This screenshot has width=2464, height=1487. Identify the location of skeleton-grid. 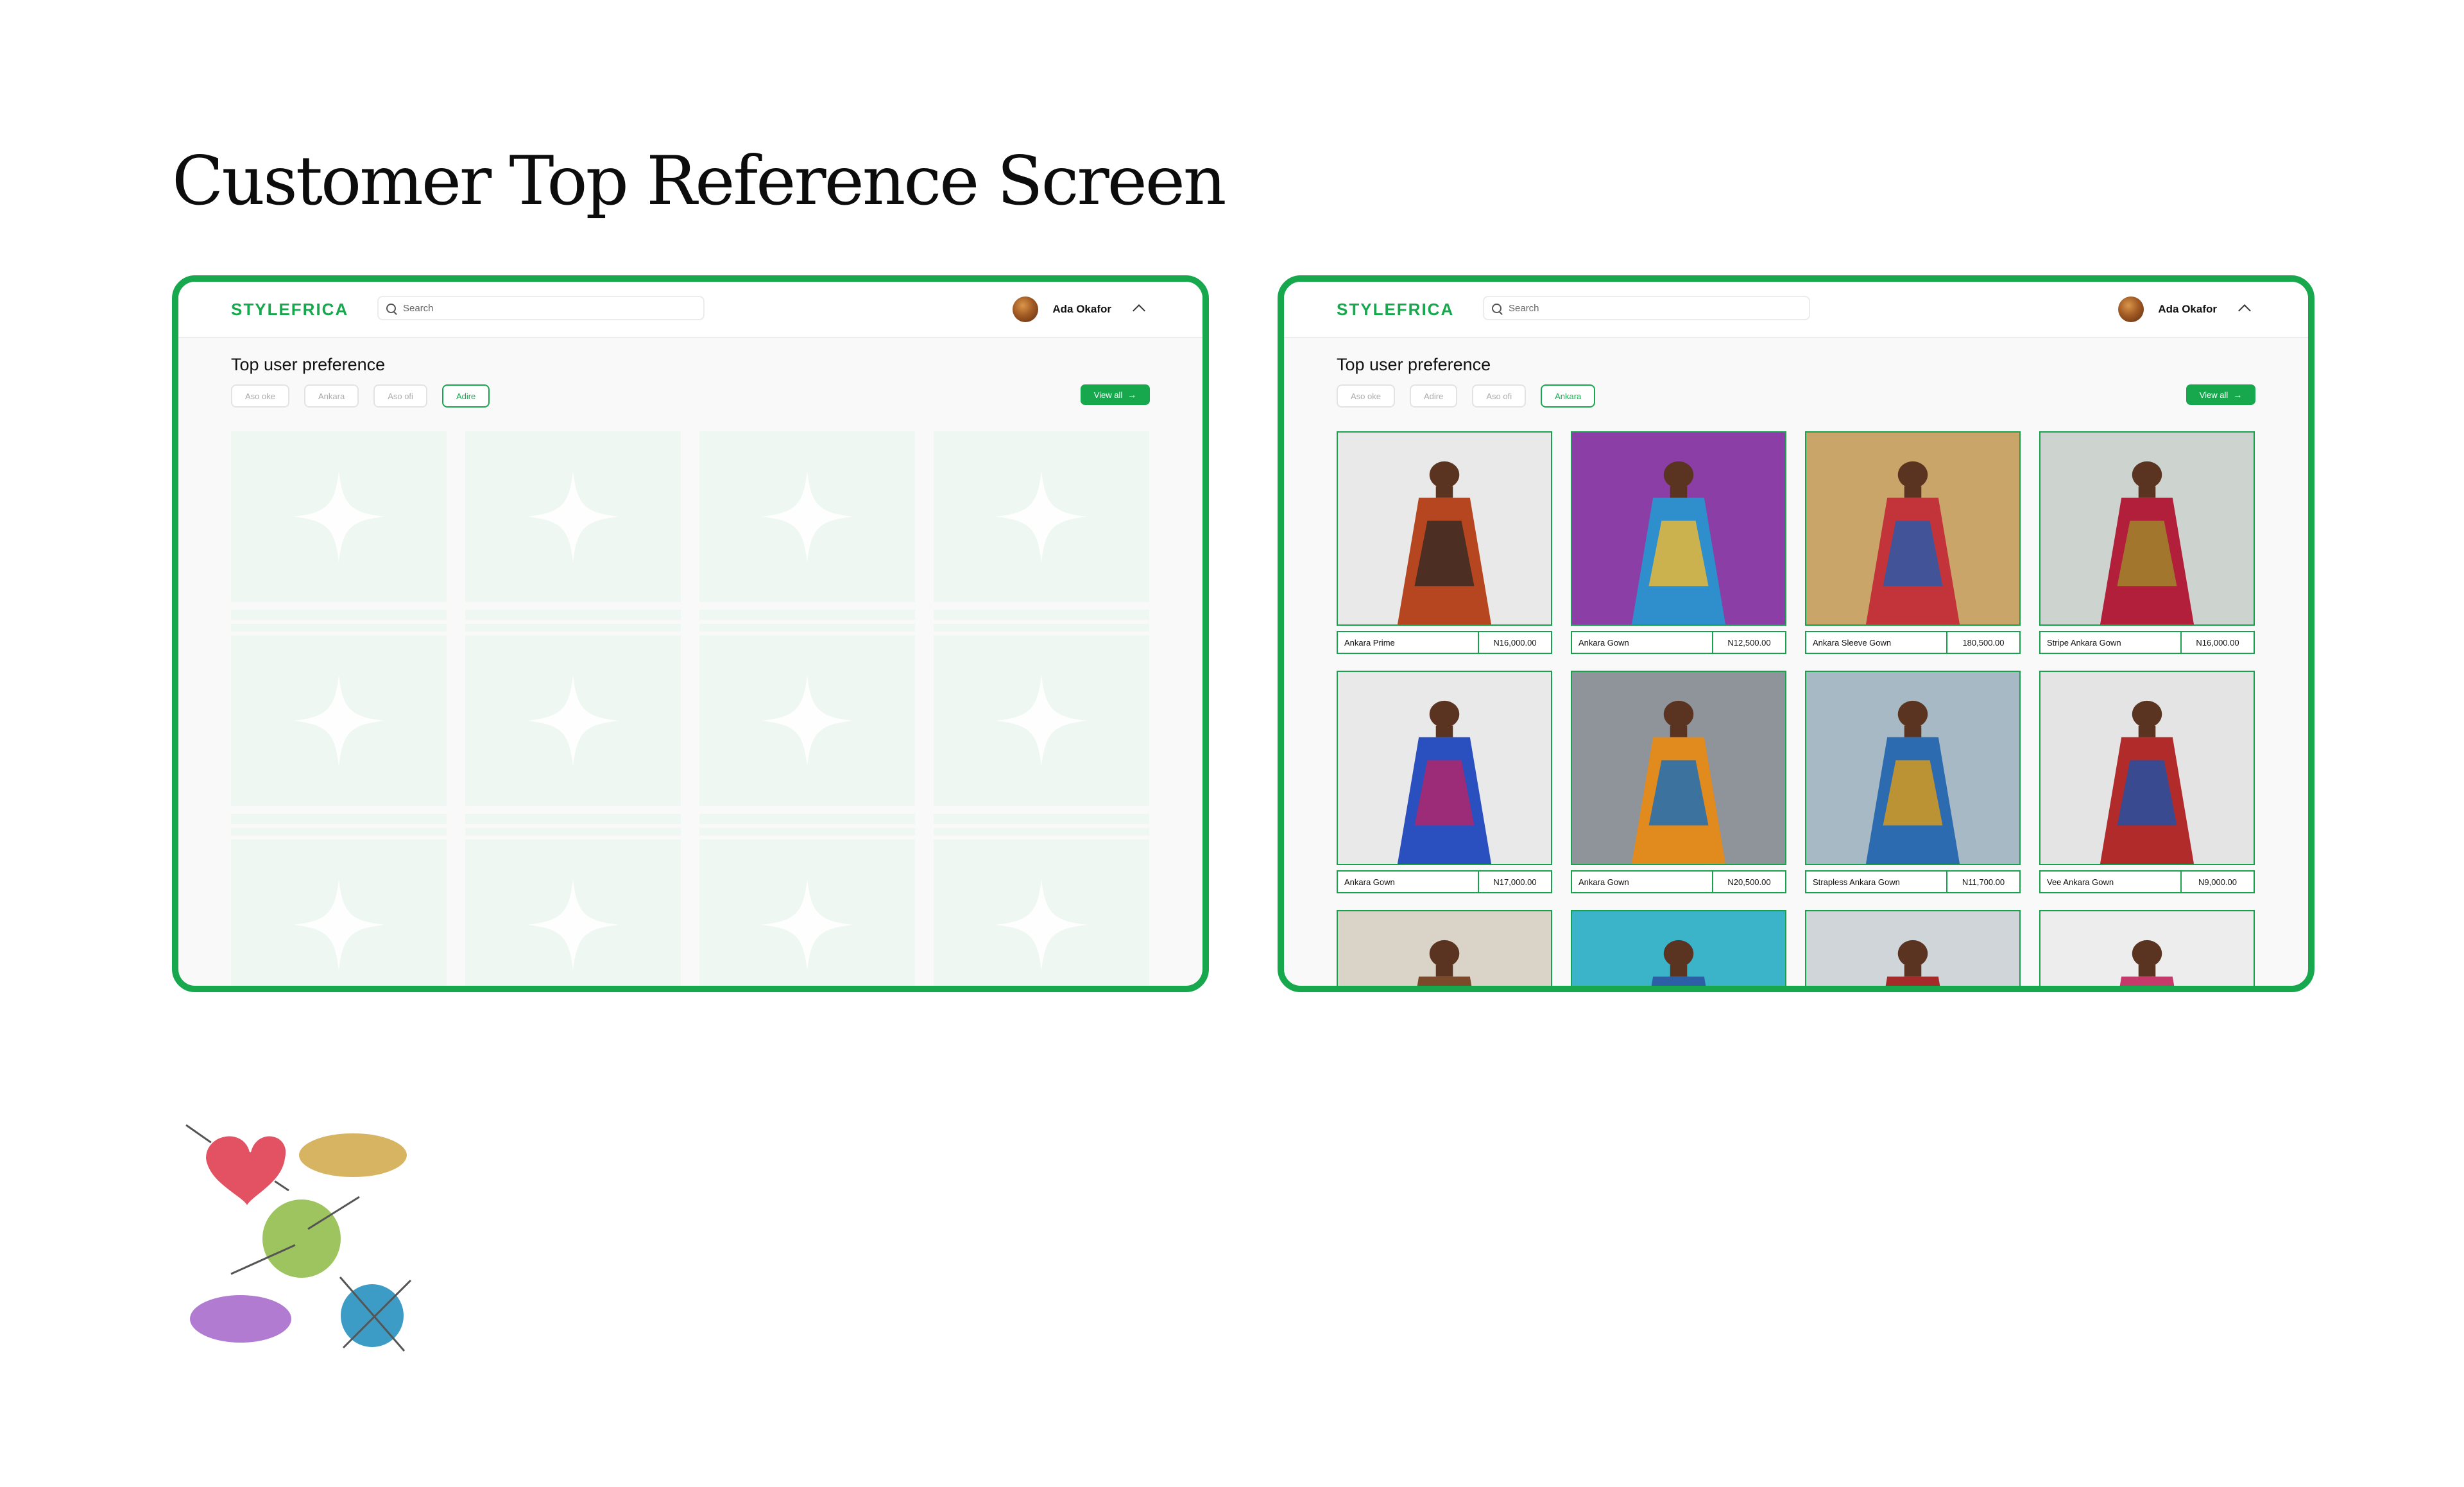
(691, 708).